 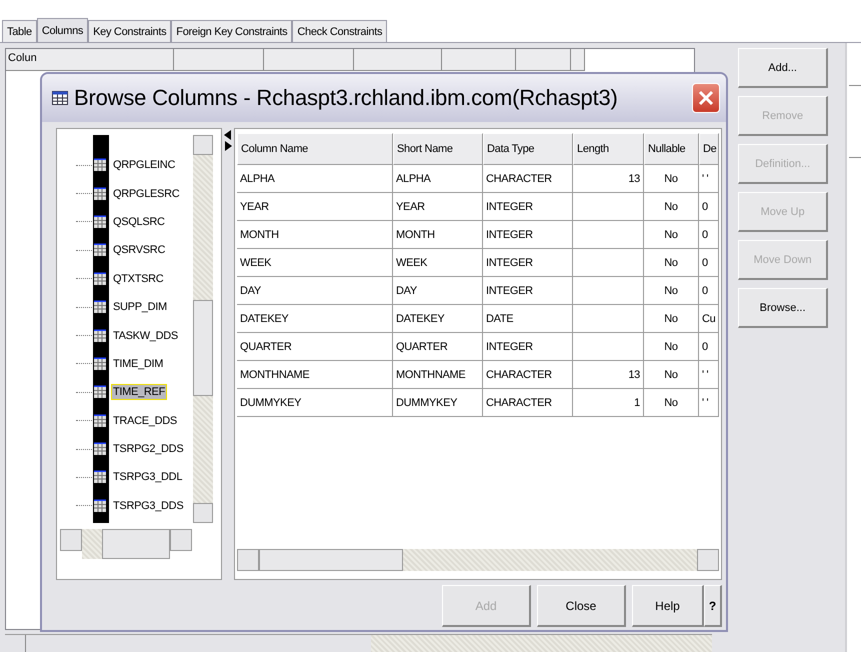 I want to click on dialog-button: Help, so click(x=668, y=606).